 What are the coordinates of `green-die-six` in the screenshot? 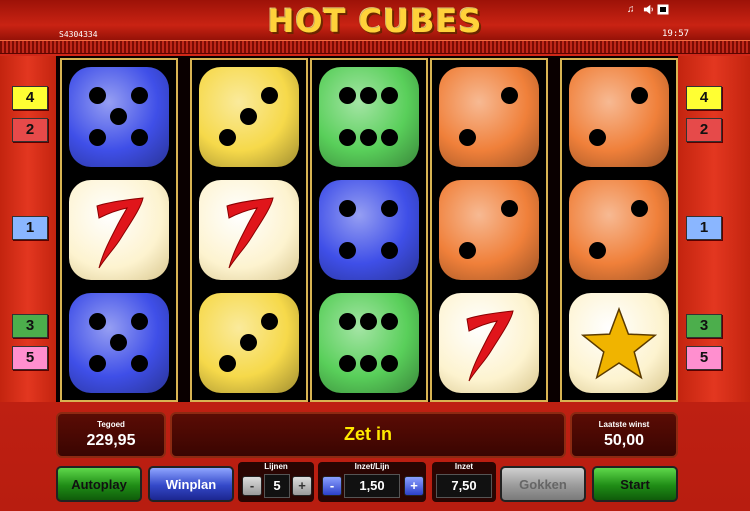 It's located at (369, 343).